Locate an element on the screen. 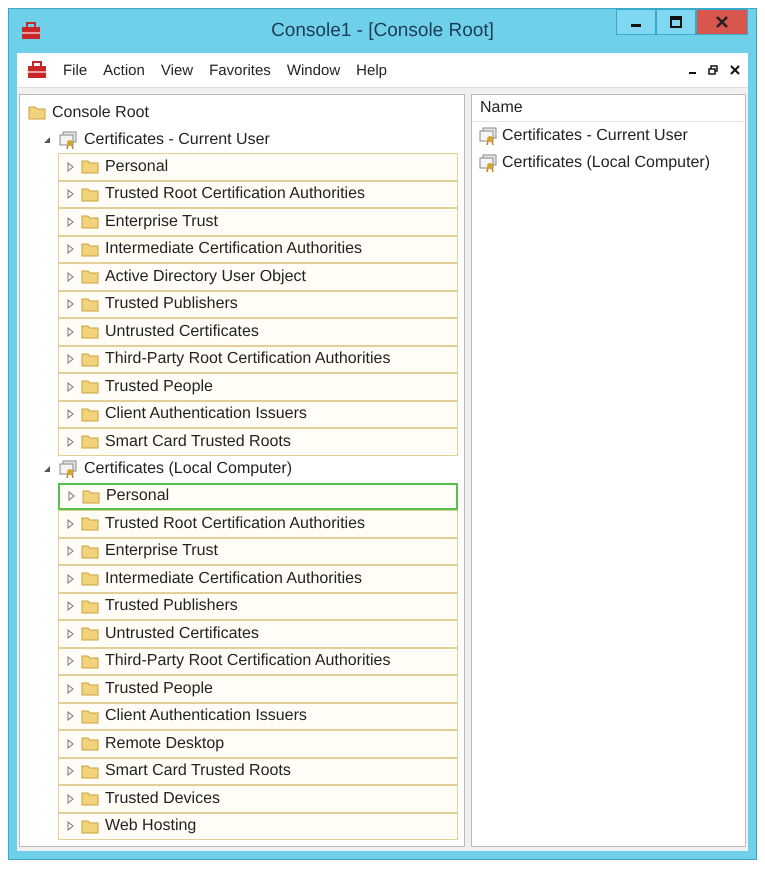  menu-item: Help is located at coordinates (372, 70).